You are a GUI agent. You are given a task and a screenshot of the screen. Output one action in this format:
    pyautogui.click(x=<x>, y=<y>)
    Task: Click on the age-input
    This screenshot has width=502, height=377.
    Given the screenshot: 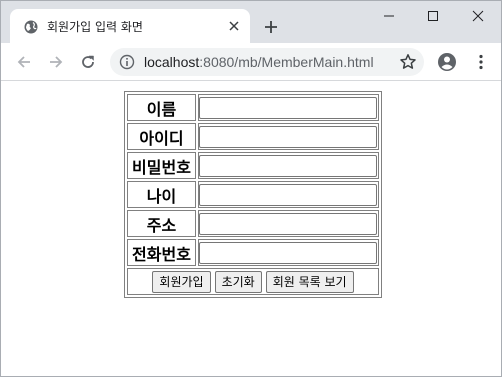 What is the action you would take?
    pyautogui.click(x=288, y=194)
    